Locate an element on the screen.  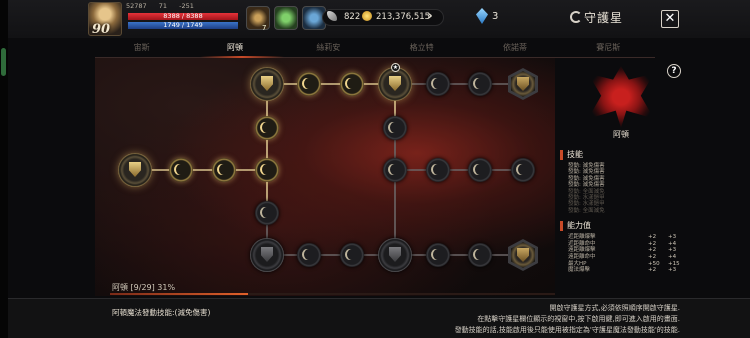
tab-gelite: 格立特 is located at coordinates (421, 48).